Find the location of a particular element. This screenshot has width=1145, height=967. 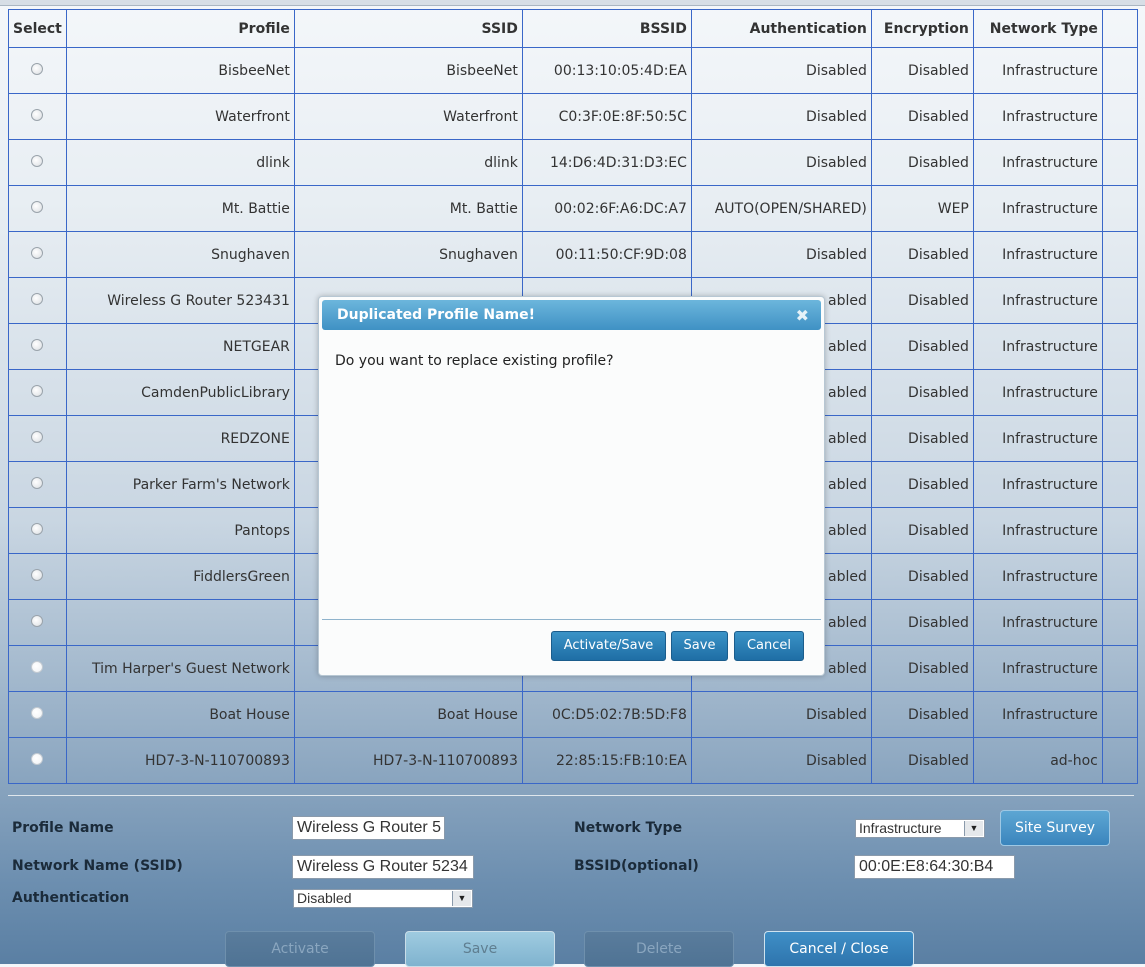

dialog-title: Duplicated Profile Name! is located at coordinates (436, 315).